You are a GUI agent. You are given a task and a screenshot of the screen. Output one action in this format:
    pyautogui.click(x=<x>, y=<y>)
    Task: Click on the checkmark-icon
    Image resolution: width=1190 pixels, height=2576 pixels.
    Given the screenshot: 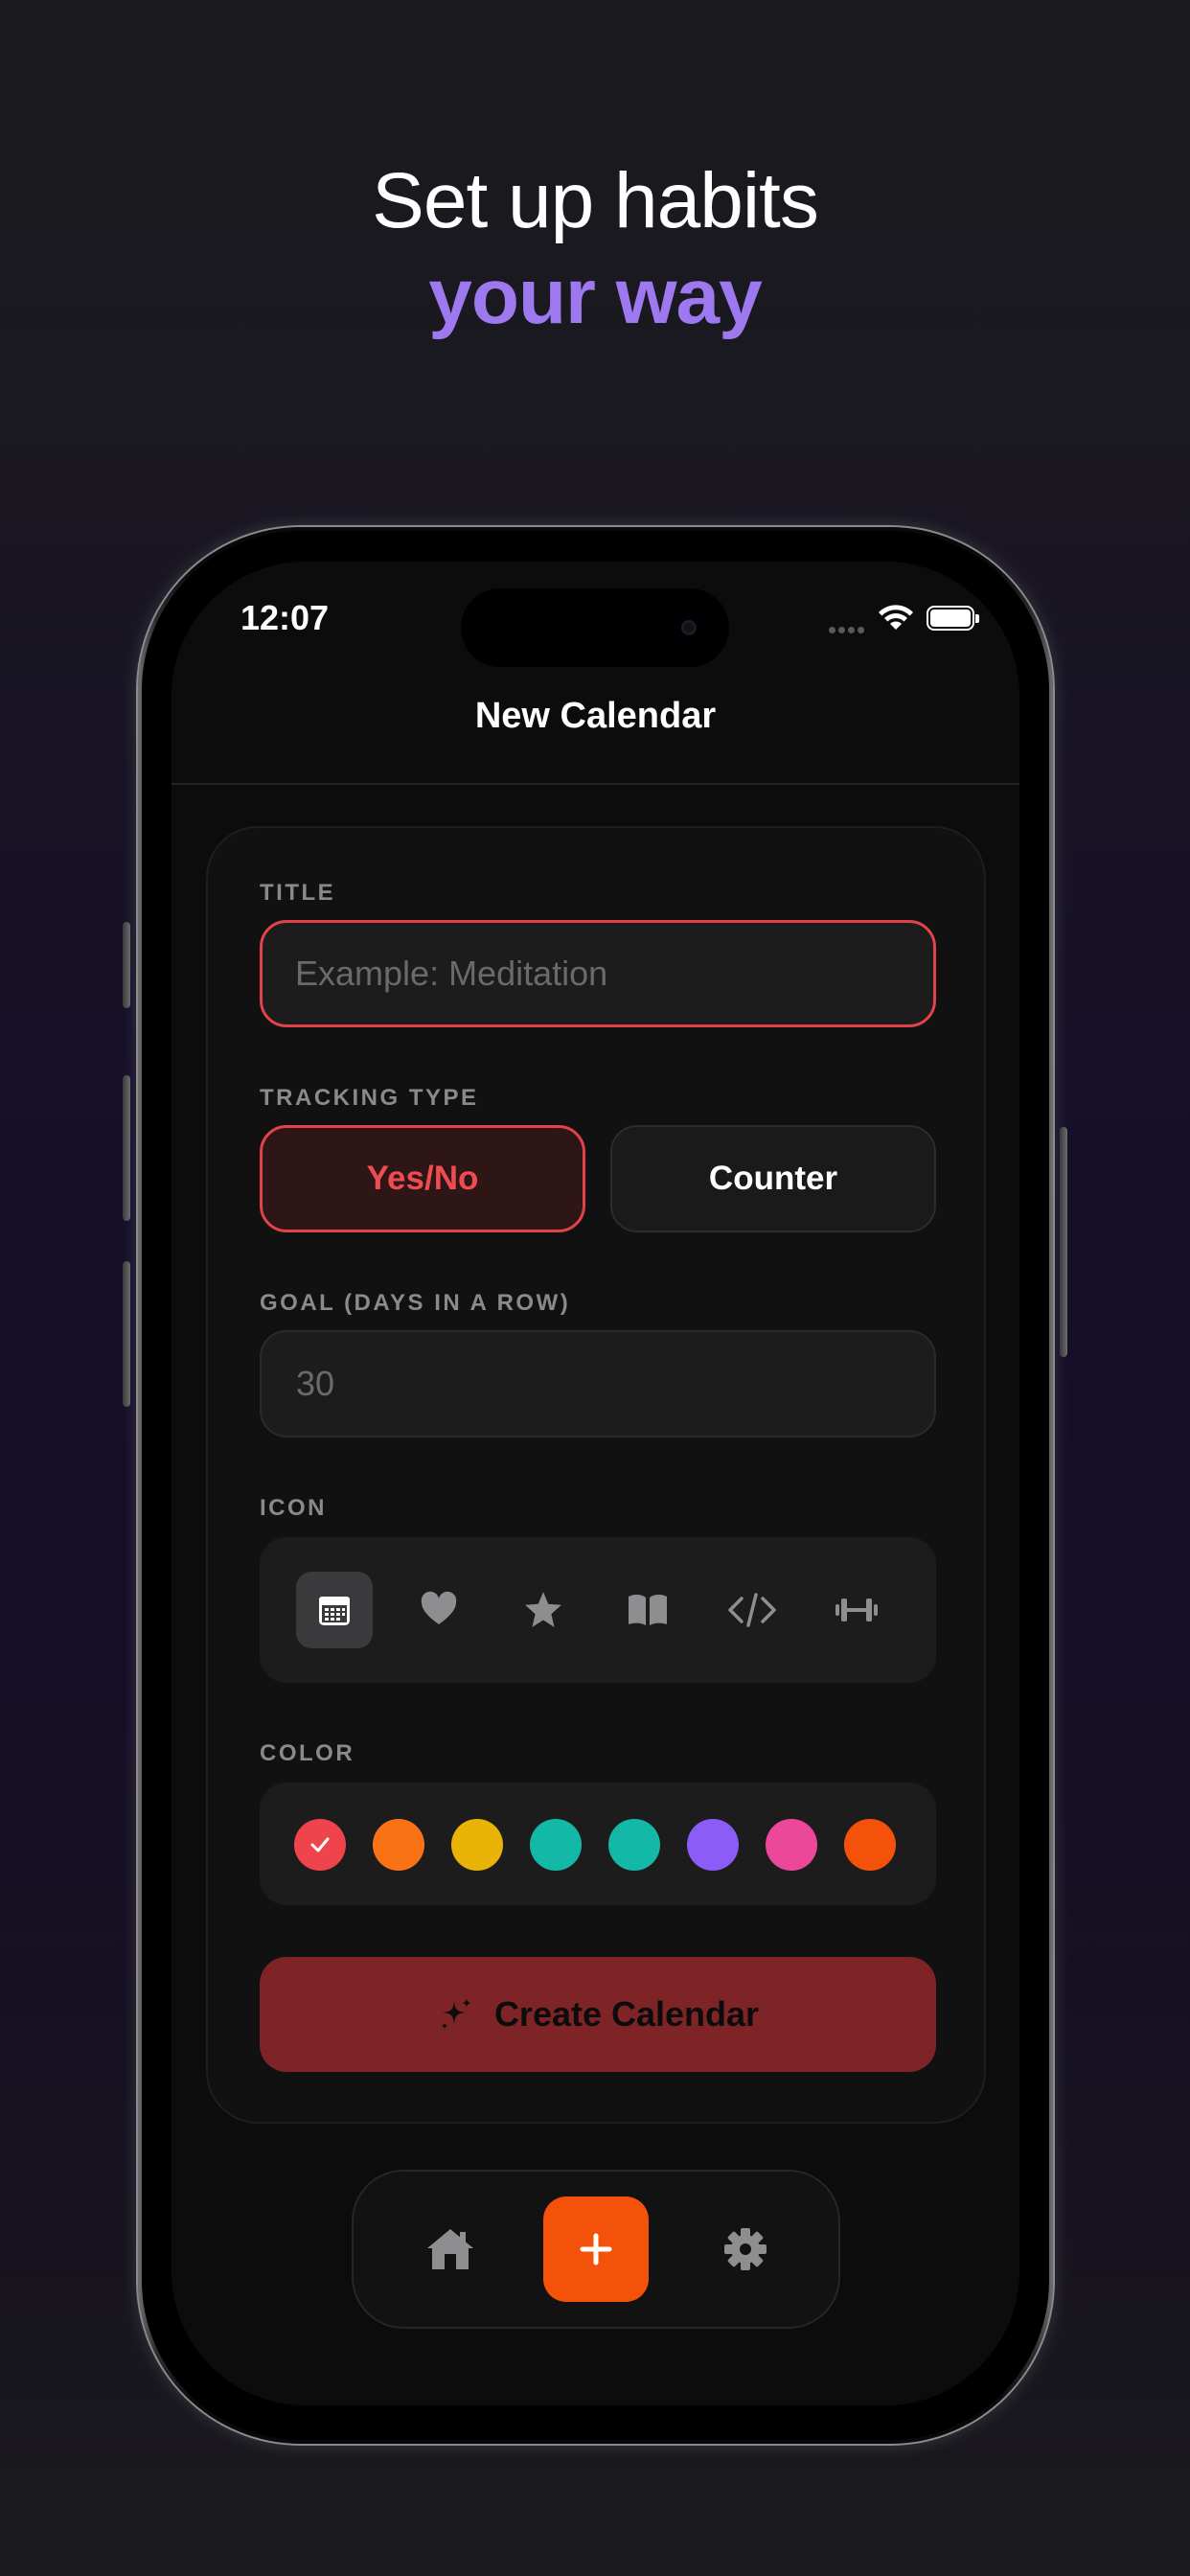 What is the action you would take?
    pyautogui.click(x=320, y=1844)
    